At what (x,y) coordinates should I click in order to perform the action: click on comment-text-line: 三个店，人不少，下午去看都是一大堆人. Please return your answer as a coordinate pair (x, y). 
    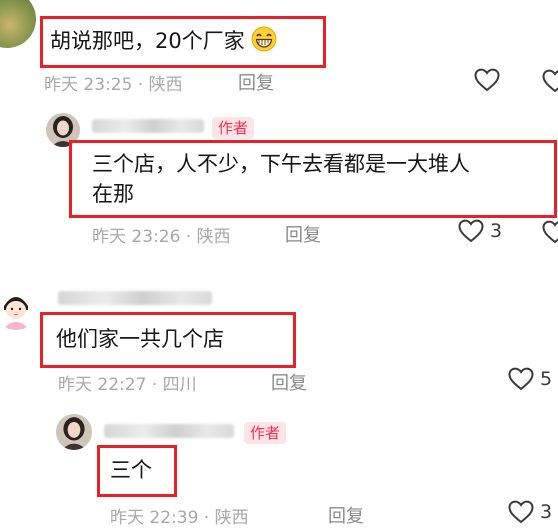
    Looking at the image, I should click on (281, 164).